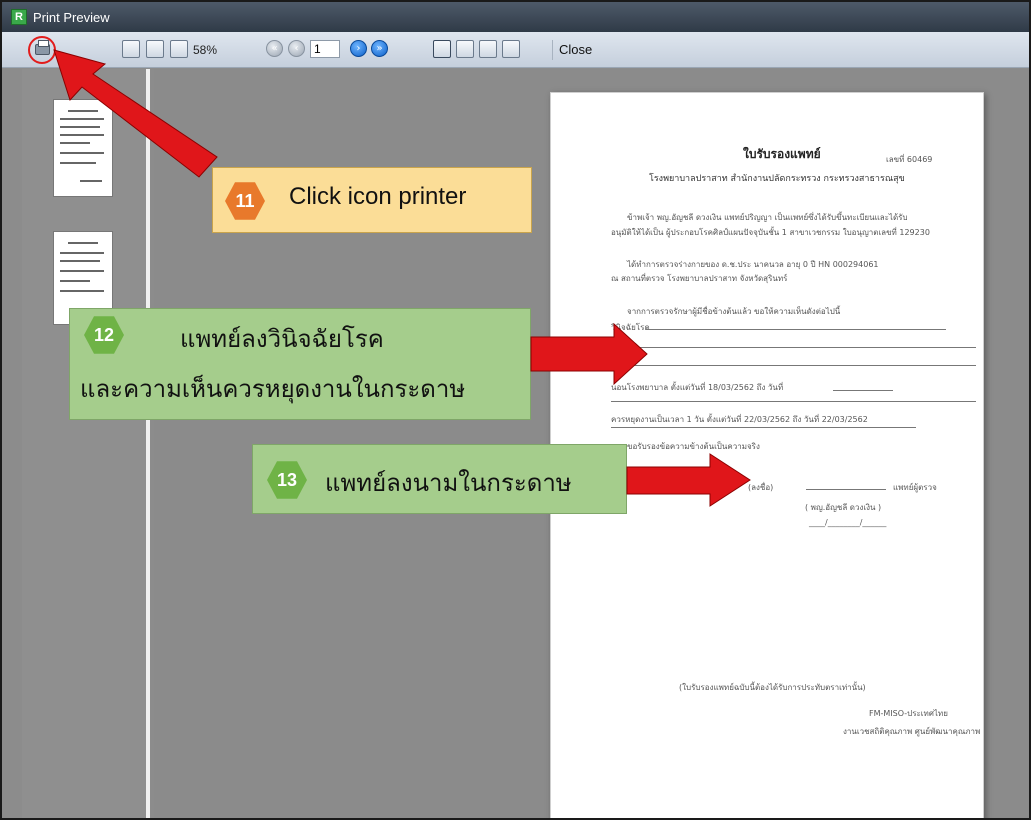 The width and height of the screenshot is (1031, 820). What do you see at coordinates (488, 49) in the screenshot?
I see `four-page-view-icon` at bounding box center [488, 49].